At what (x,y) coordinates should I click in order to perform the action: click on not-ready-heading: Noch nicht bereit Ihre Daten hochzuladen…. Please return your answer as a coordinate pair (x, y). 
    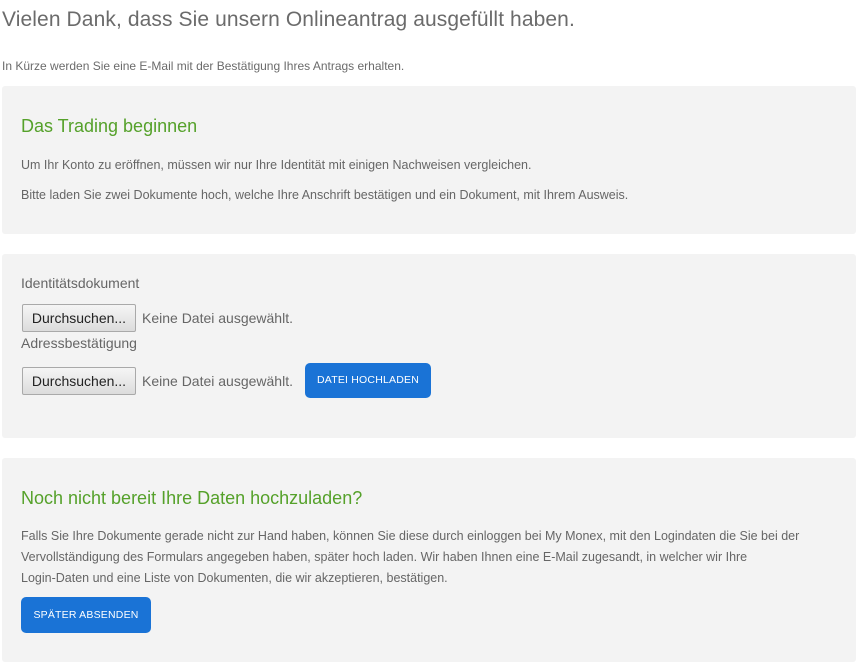
    Looking at the image, I should click on (192, 498).